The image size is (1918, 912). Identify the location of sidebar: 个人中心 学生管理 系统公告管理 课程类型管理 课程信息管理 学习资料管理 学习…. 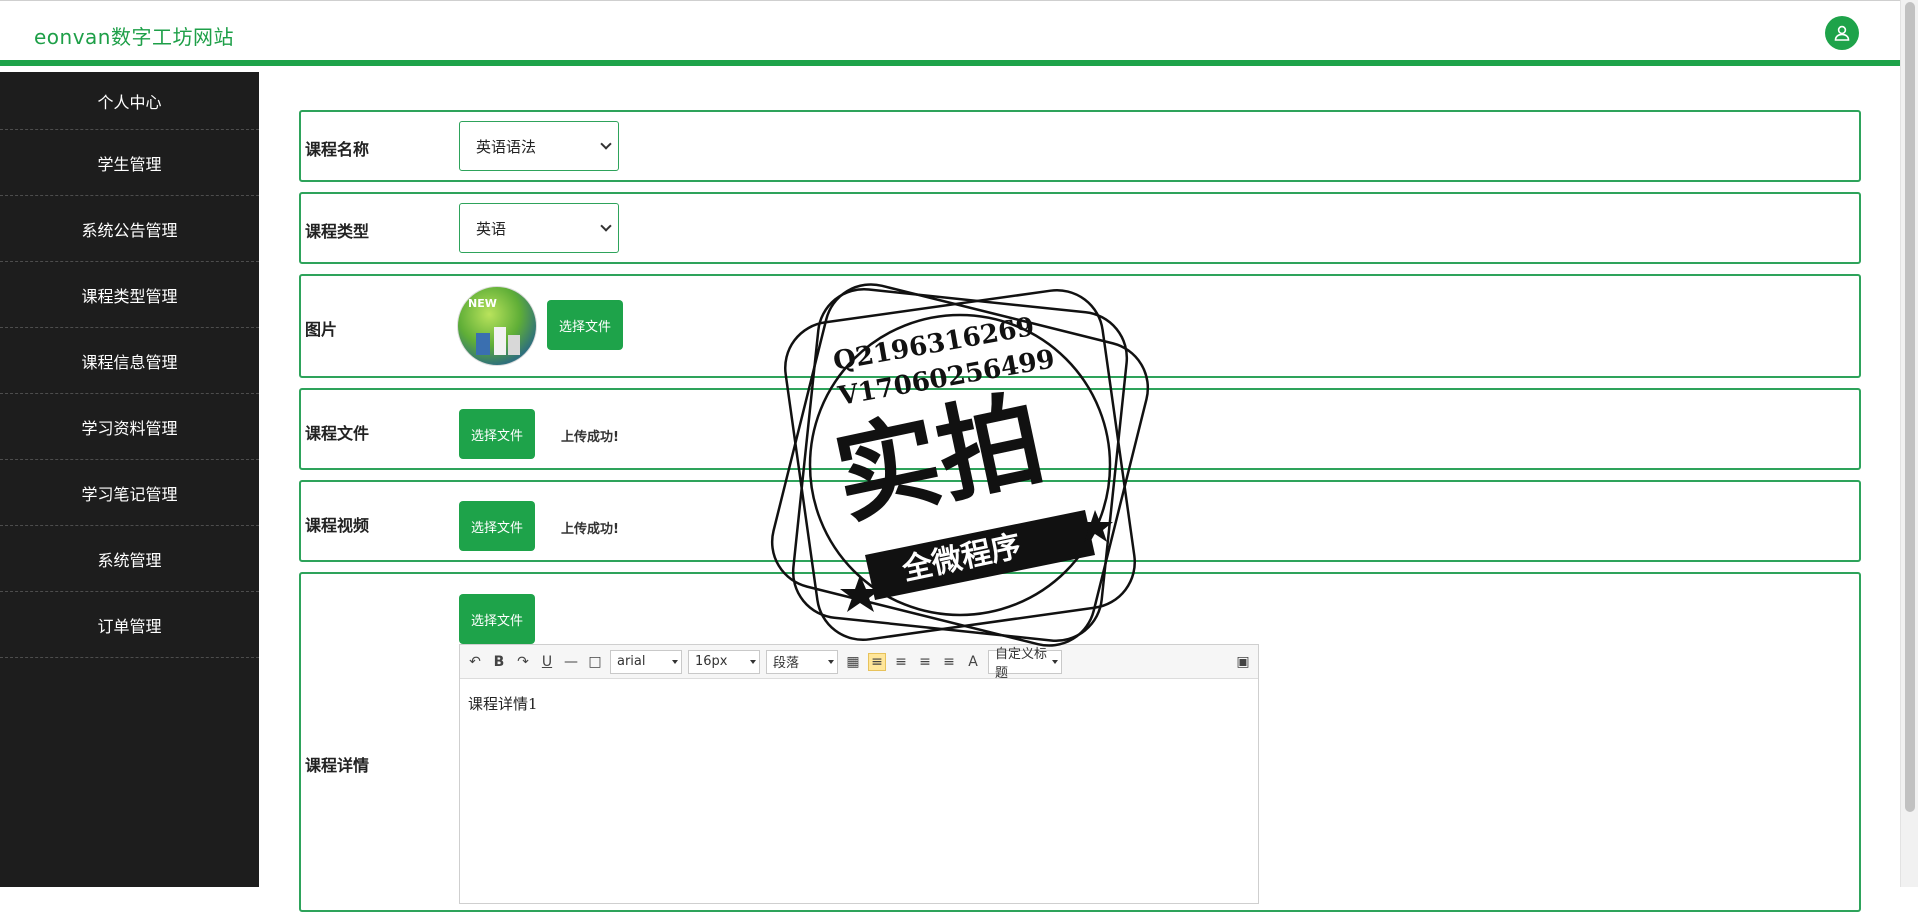
(129, 479).